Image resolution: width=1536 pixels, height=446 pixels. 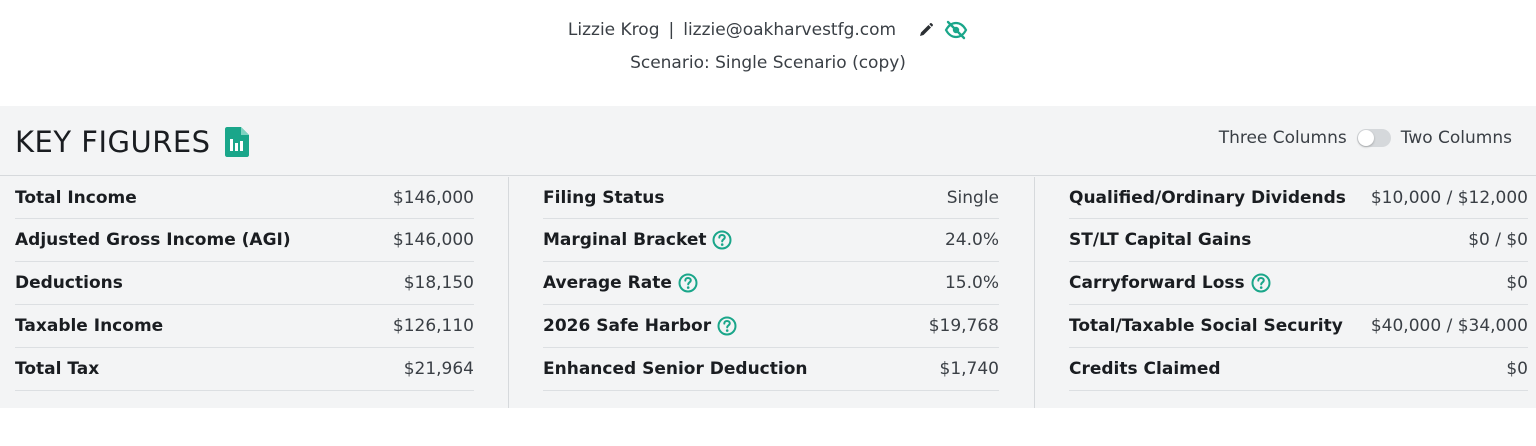 I want to click on figure-label-text: Taxable Income, so click(x=89, y=326).